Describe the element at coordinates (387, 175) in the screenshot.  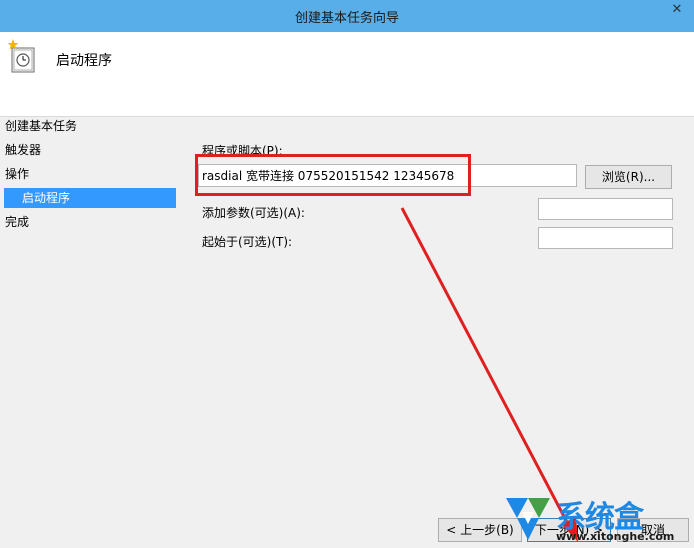
I see `program-input` at that location.